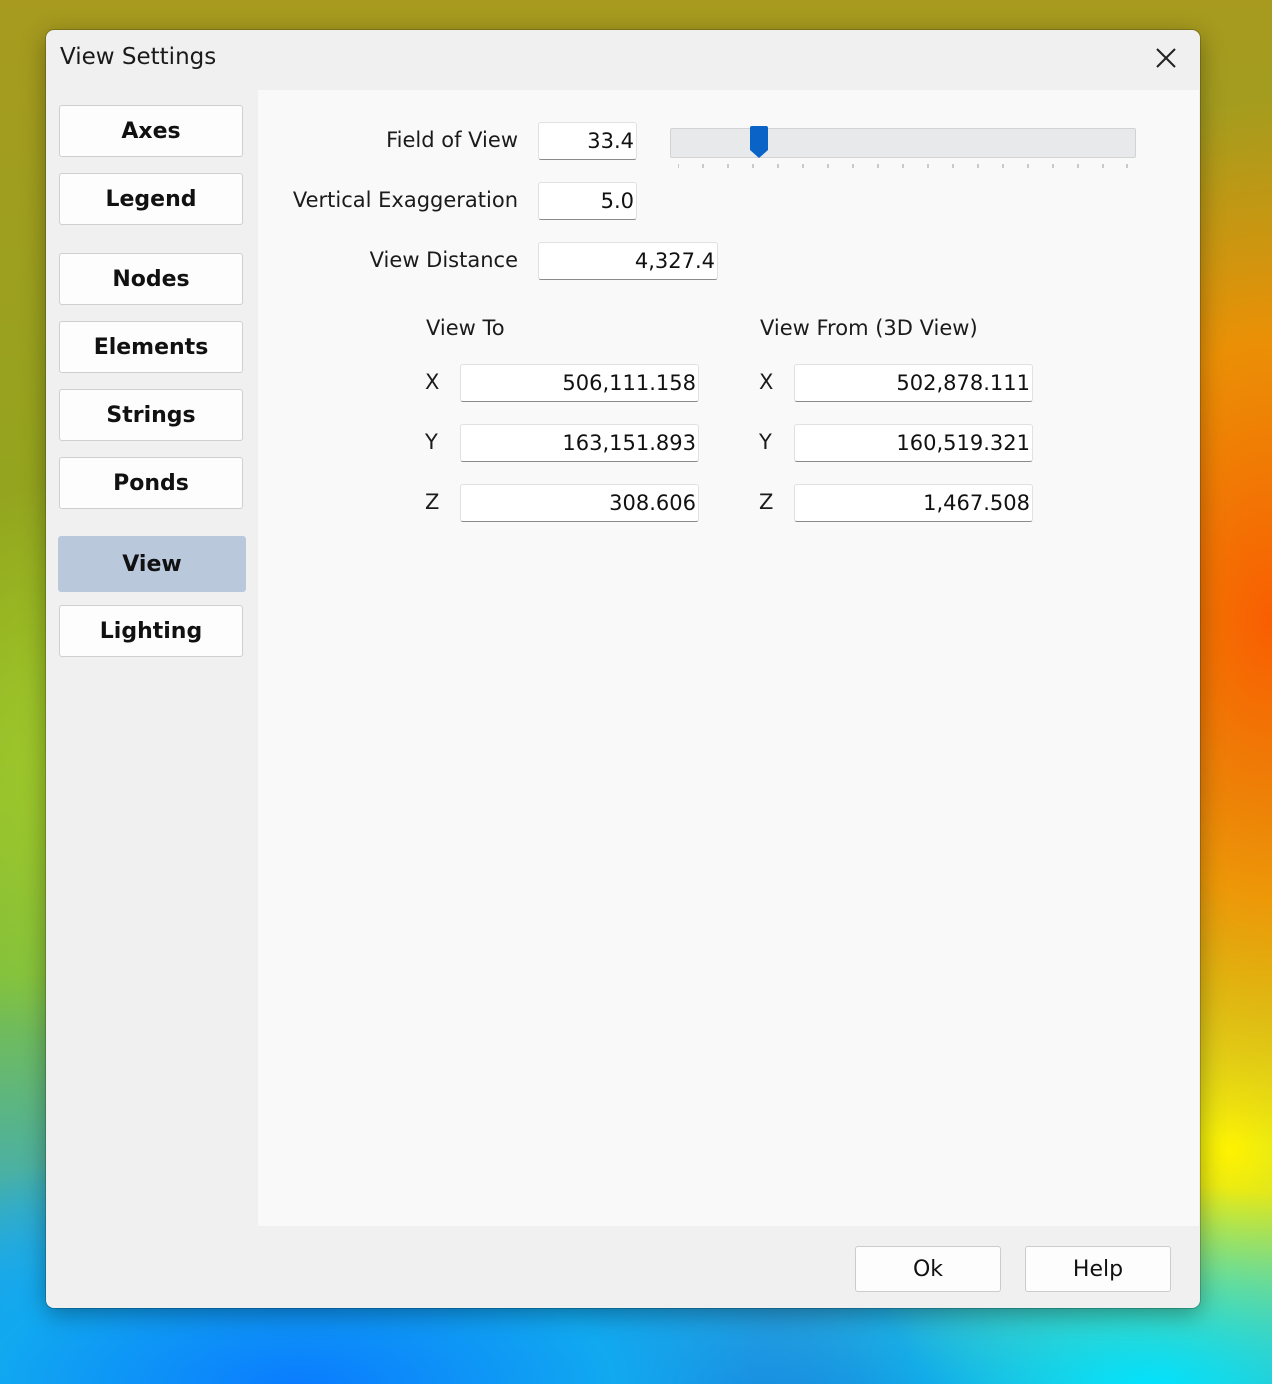  Describe the element at coordinates (579, 503) in the screenshot. I see `view-to-z-input` at that location.